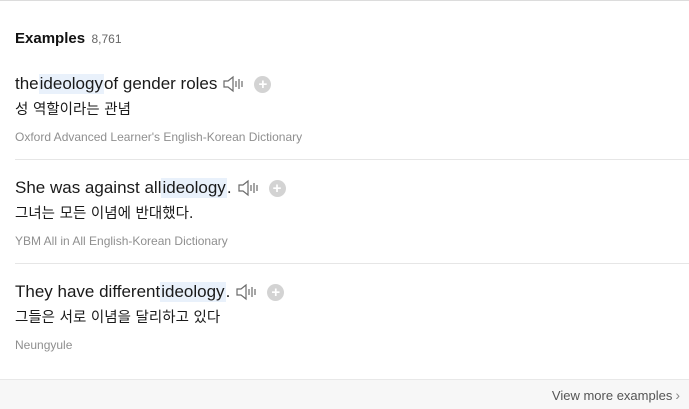 This screenshot has height=409, width=689. I want to click on view-more-examples-link: View more examples ›, so click(616, 395).